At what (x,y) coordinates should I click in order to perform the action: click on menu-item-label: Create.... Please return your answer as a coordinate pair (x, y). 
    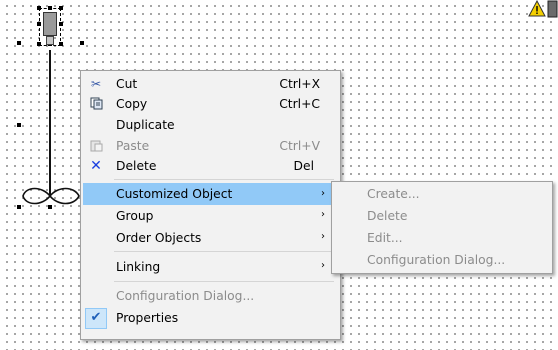
    Looking at the image, I should click on (393, 194).